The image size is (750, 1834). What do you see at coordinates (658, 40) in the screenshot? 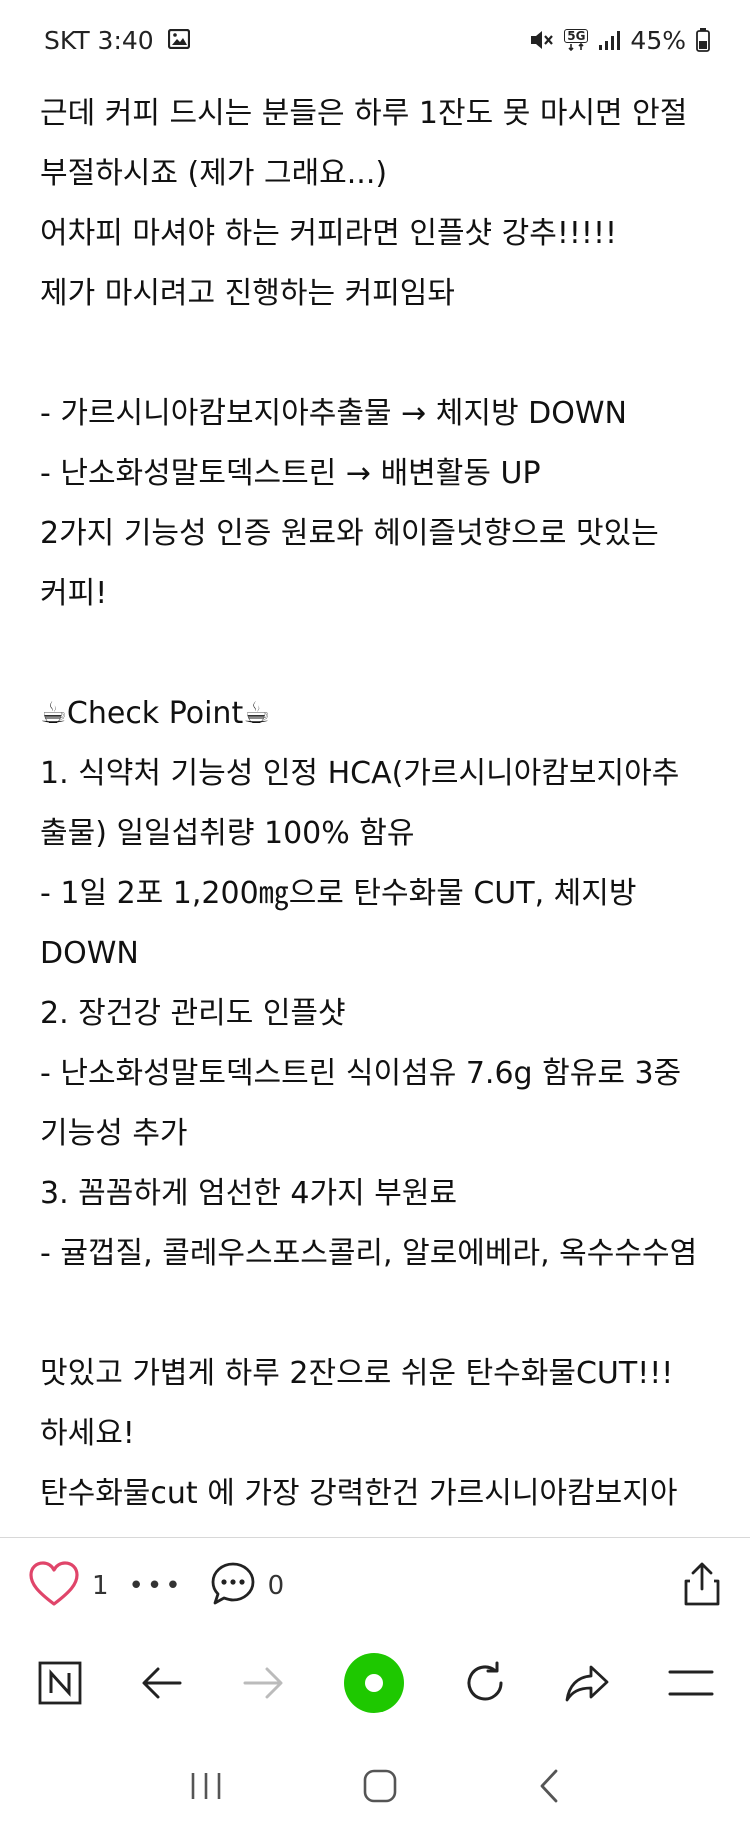
I see `battery-level: 45%` at bounding box center [658, 40].